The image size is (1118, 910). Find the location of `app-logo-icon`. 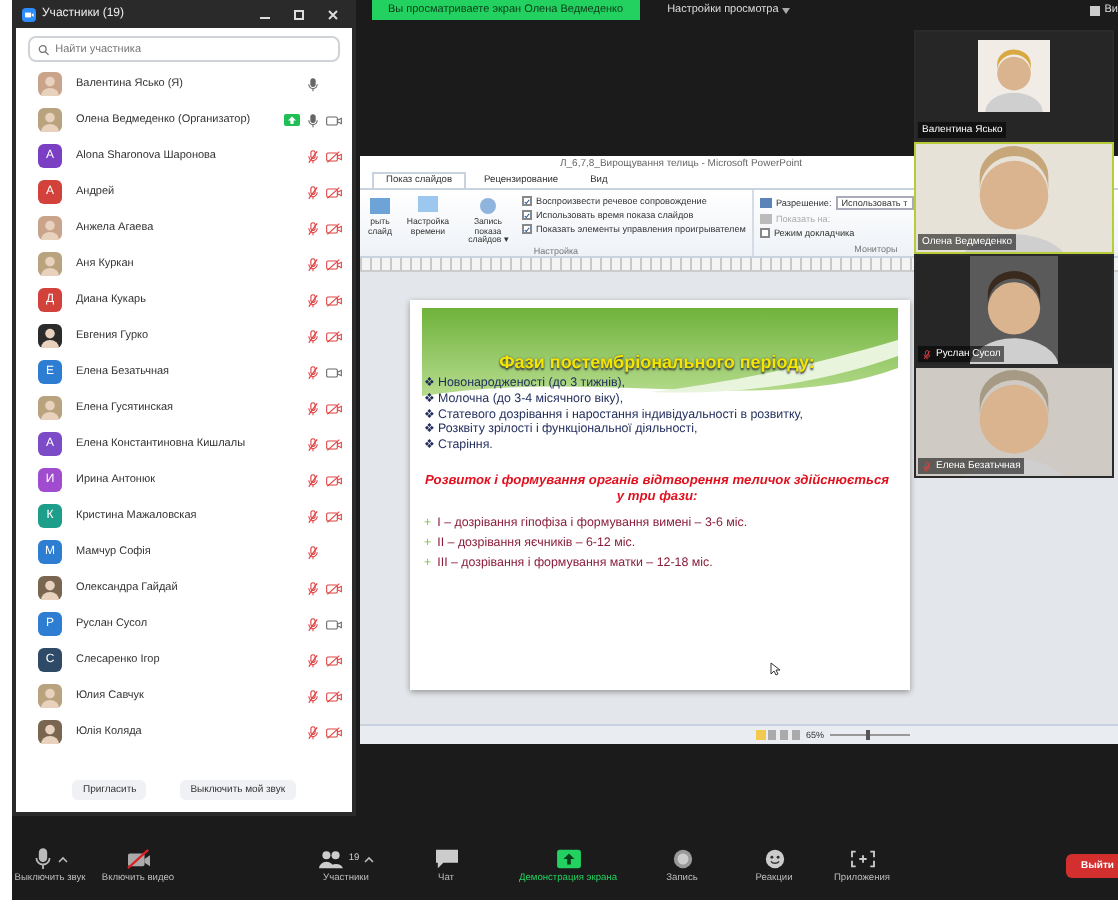

app-logo-icon is located at coordinates (29, 14).